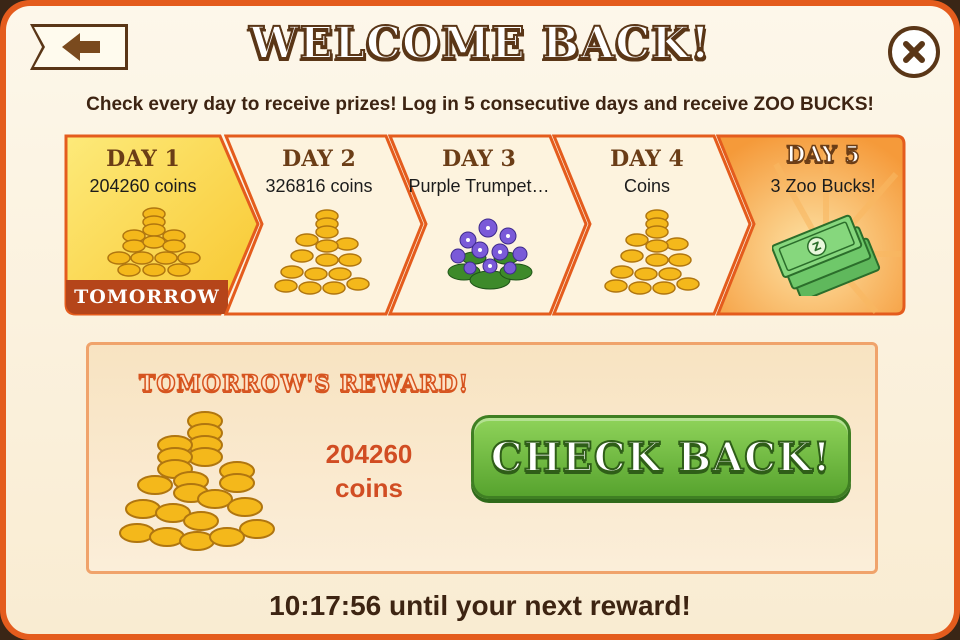 The height and width of the screenshot is (640, 960). I want to click on countdown-timer: 10:17:56 until your next reward!, so click(480, 605).